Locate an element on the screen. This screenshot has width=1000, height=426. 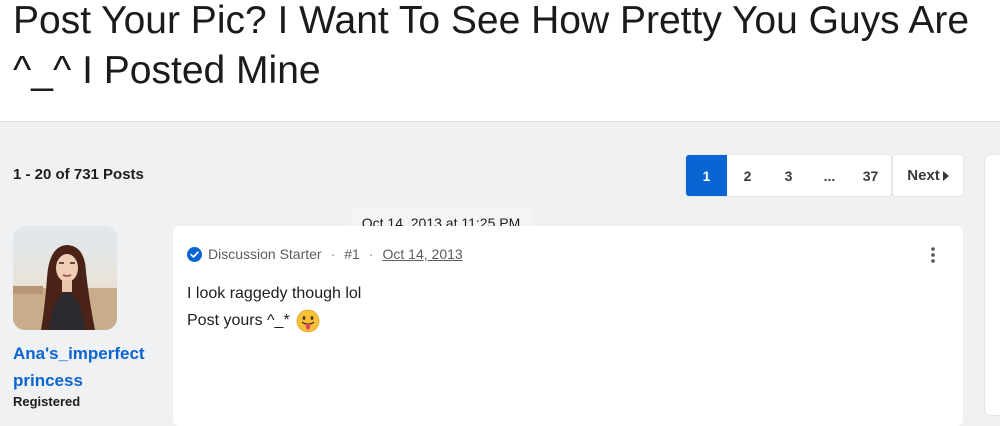
post-author-username: Ana's_imperfect princess is located at coordinates (93, 367).